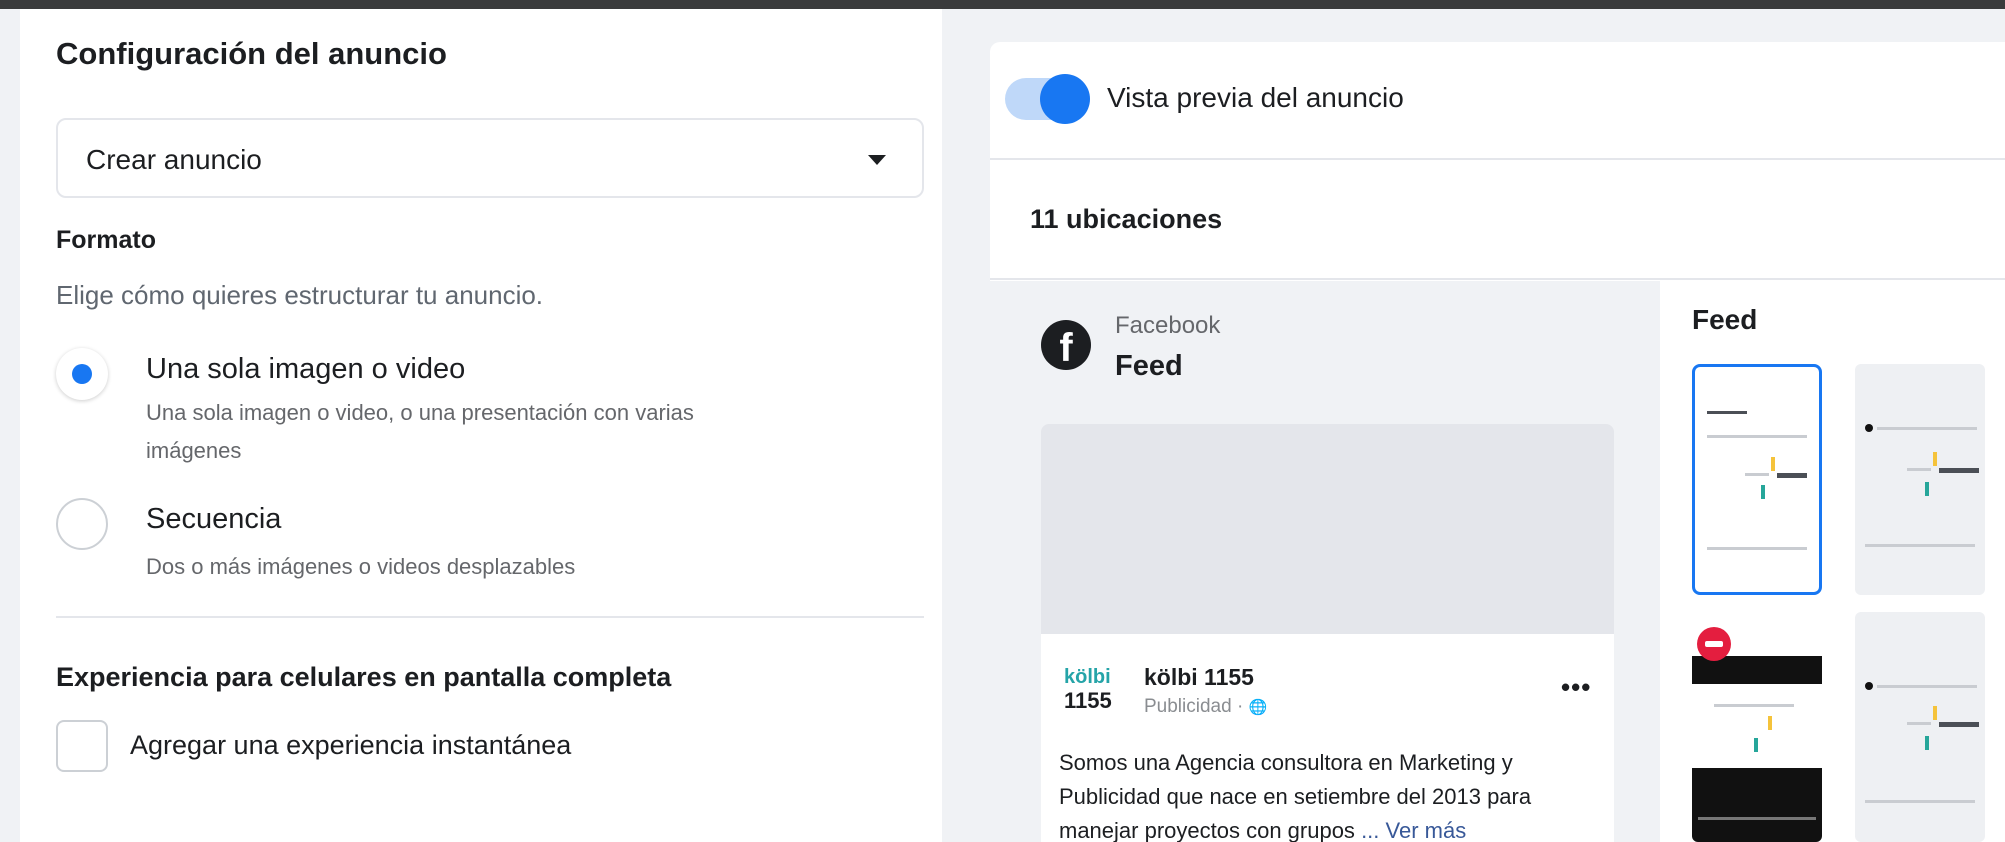 The height and width of the screenshot is (842, 2005). What do you see at coordinates (1757, 479) in the screenshot?
I see `thumbnail-feed-selected` at bounding box center [1757, 479].